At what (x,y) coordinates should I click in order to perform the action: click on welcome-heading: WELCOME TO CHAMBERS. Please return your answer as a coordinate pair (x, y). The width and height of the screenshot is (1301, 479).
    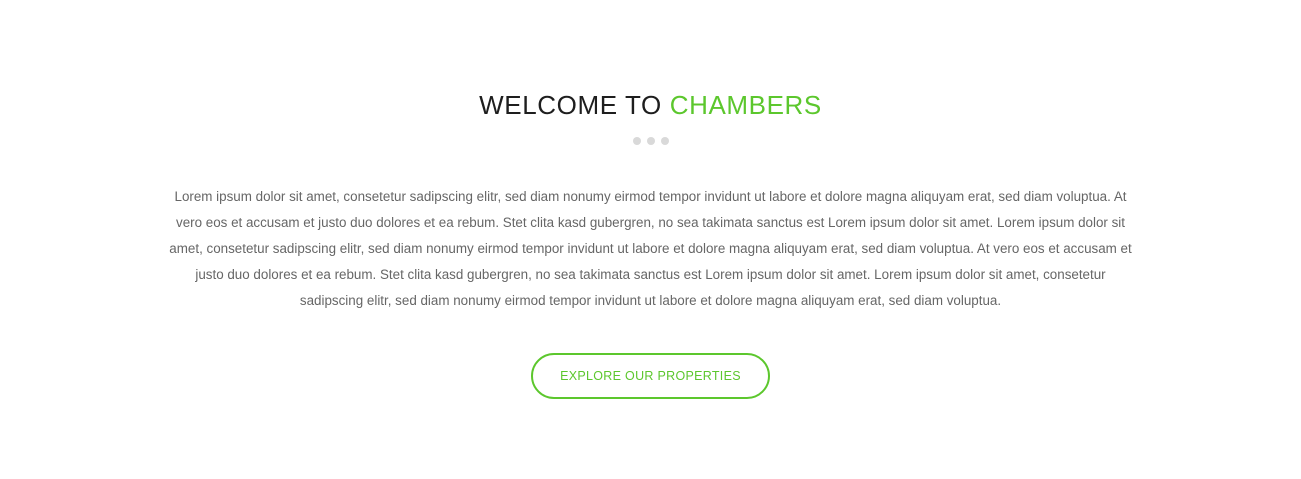
    Looking at the image, I should click on (650, 105).